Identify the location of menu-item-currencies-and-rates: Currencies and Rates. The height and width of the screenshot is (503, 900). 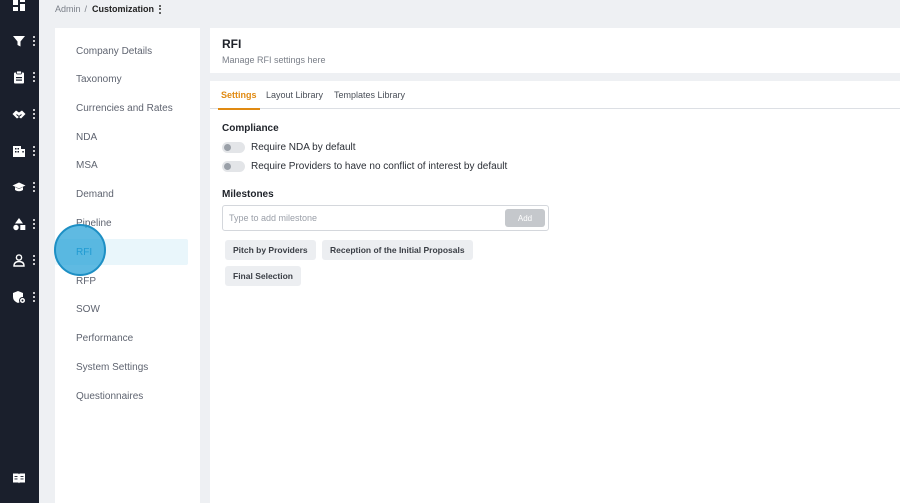
(121, 108).